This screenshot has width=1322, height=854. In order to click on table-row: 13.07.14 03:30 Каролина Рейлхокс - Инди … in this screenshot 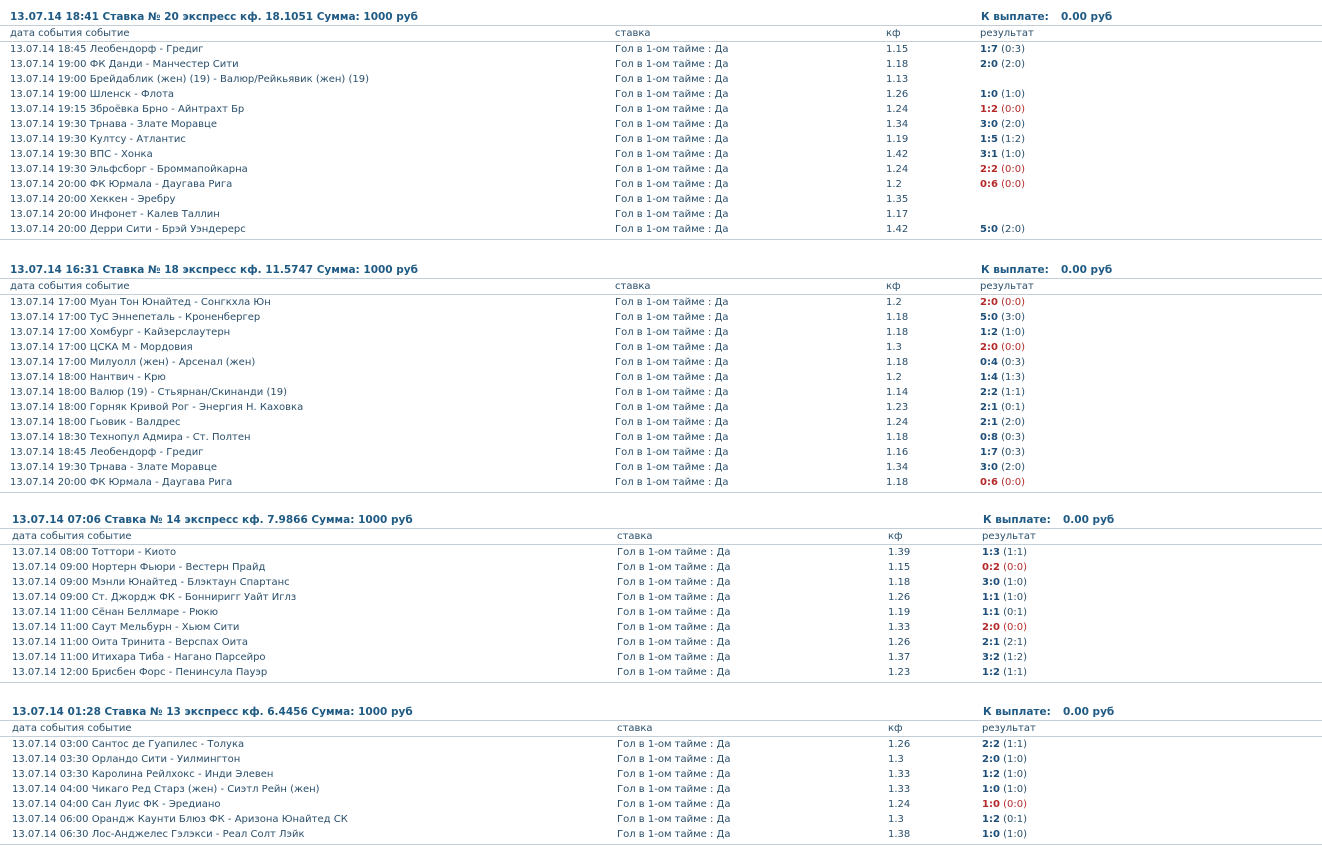, I will do `click(661, 774)`.